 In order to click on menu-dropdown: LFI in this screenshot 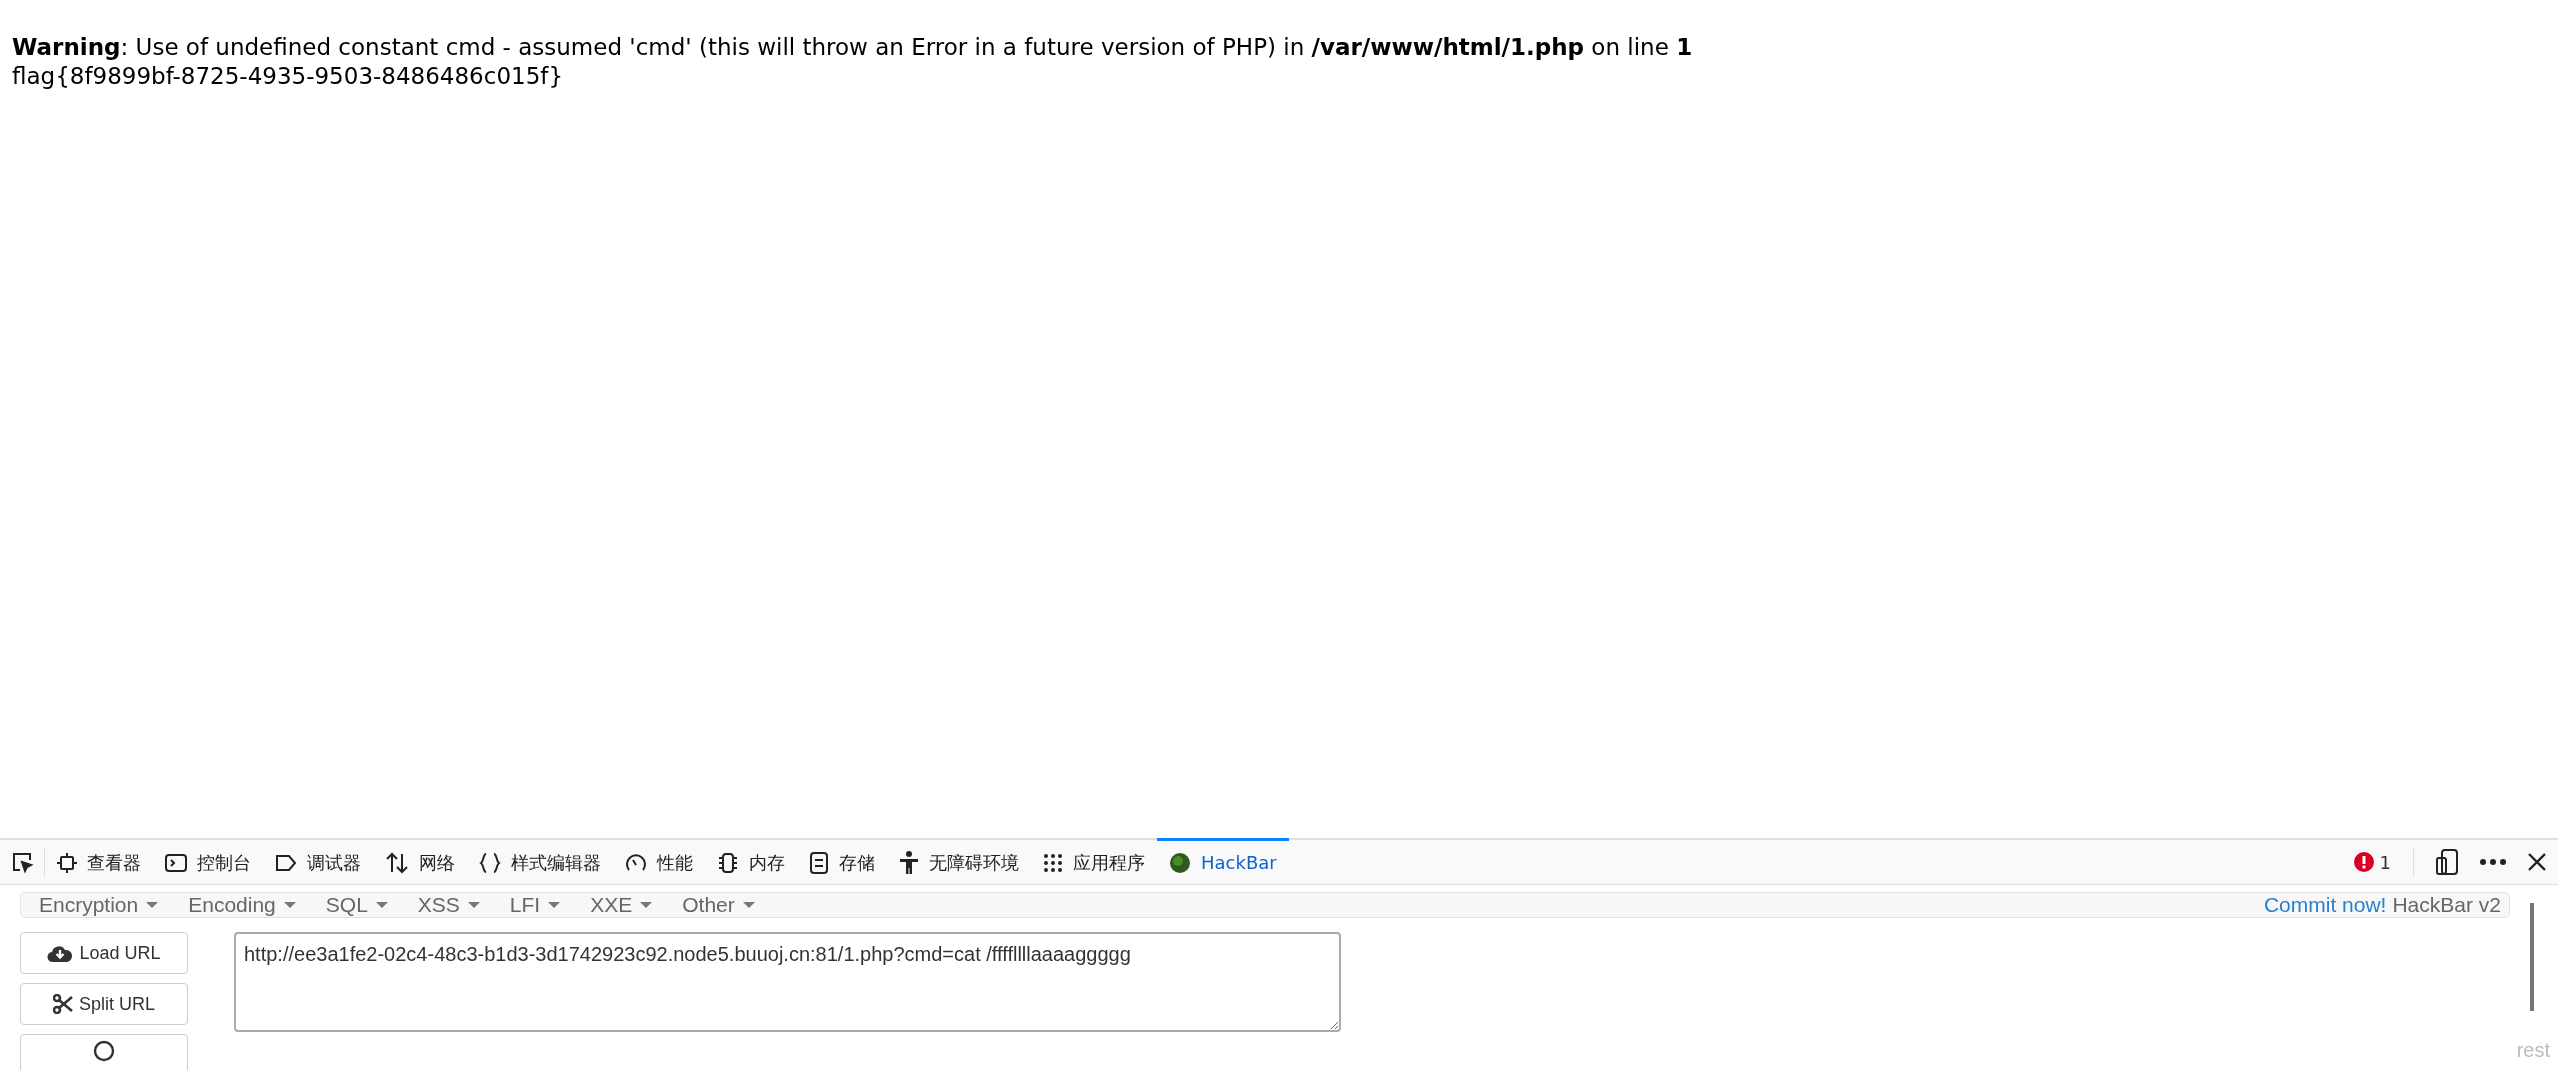, I will do `click(535, 905)`.